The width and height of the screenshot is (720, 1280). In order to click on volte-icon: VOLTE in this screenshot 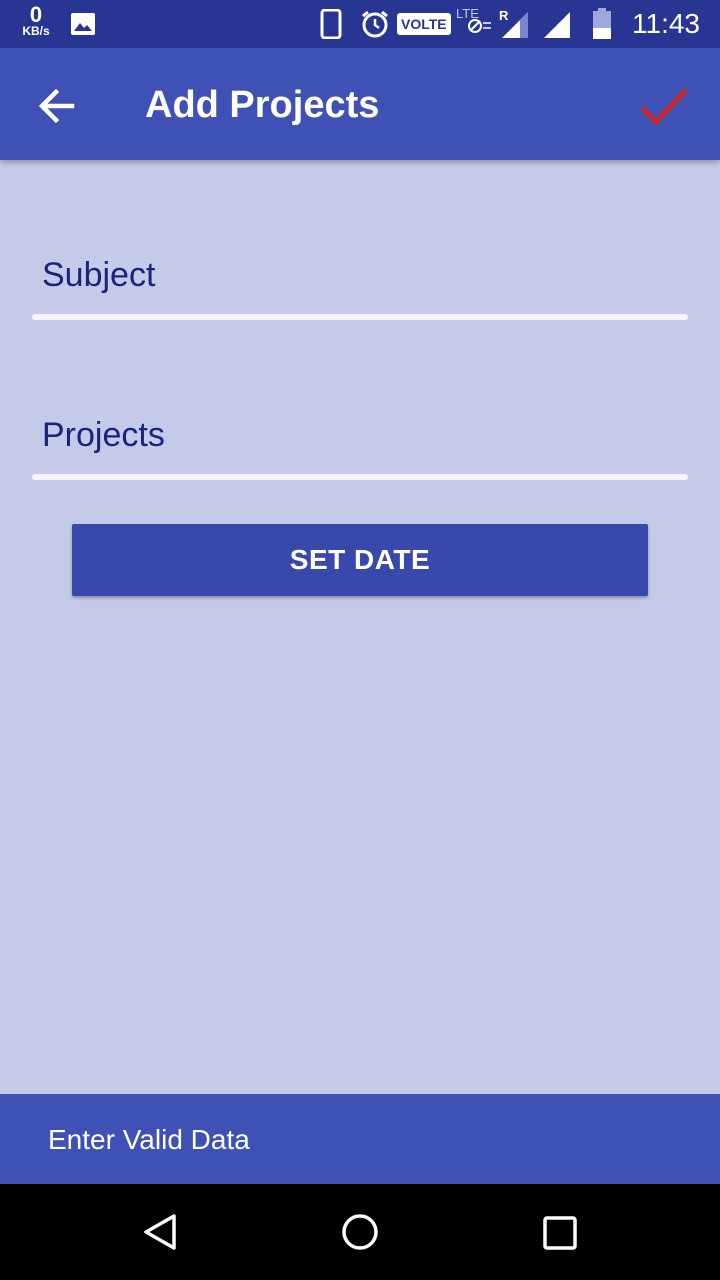, I will do `click(424, 24)`.